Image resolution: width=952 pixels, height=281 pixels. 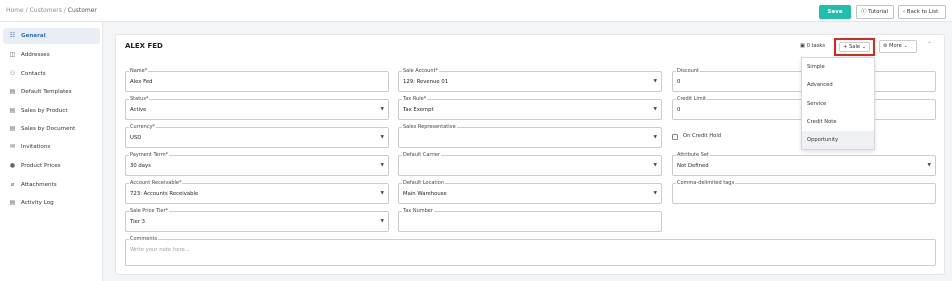 What do you see at coordinates (51, 36) in the screenshot?
I see `sidebar-item-general: ☷ General` at bounding box center [51, 36].